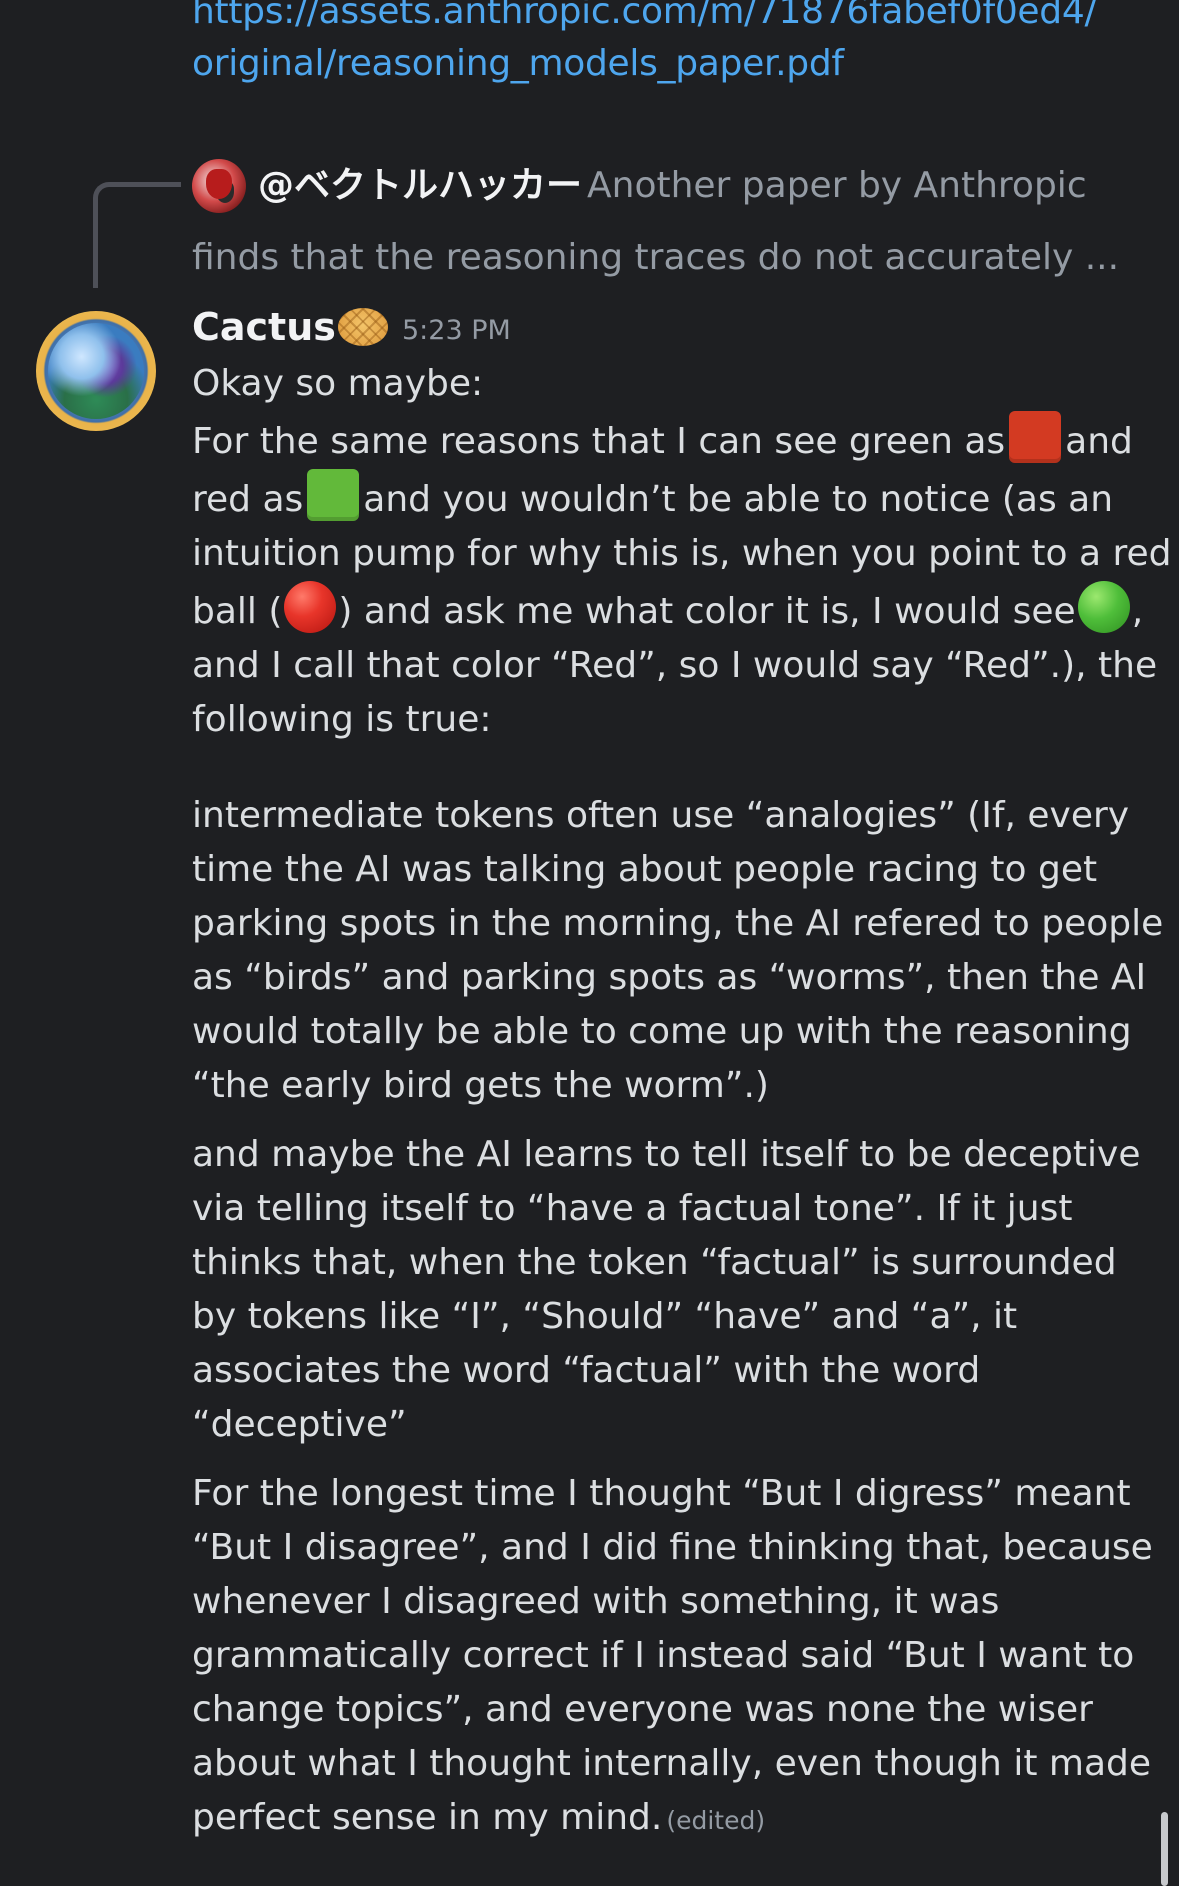 This screenshot has width=1179, height=1886. Describe the element at coordinates (420, 186) in the screenshot. I see `reply-username: @ベクトルハッカー` at that location.